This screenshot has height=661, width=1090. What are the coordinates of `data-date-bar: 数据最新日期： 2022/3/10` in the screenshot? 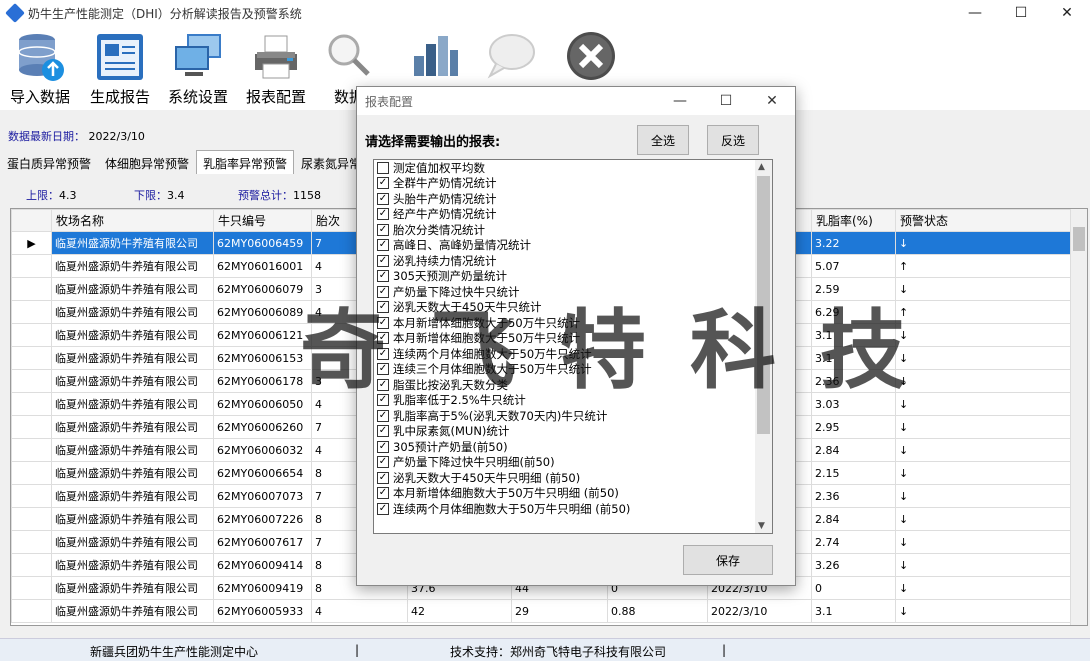 It's located at (76, 136).